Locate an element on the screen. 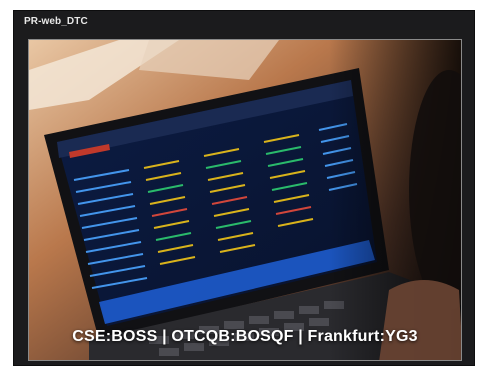  ticker-caption: CSE:BOSS | OTCQB:BOSQF | Frankfurt:YG3 is located at coordinates (245, 336).